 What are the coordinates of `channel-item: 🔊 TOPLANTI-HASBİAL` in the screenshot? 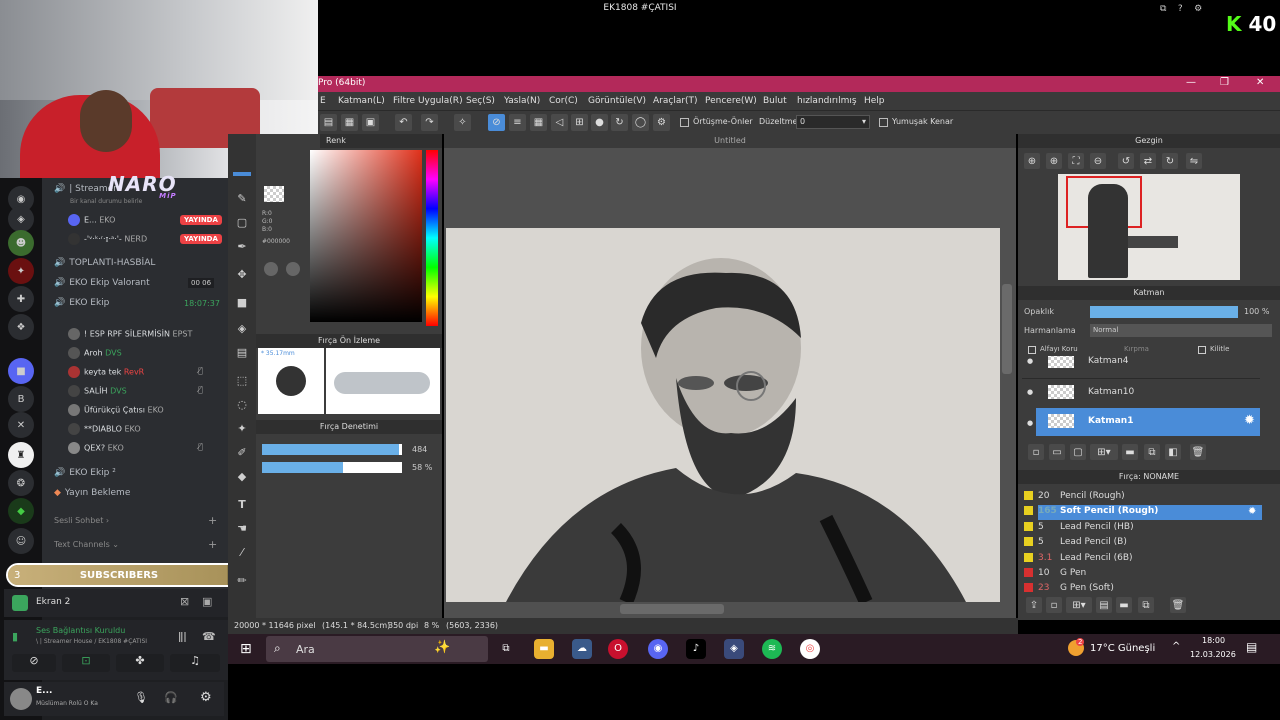 It's located at (104, 263).